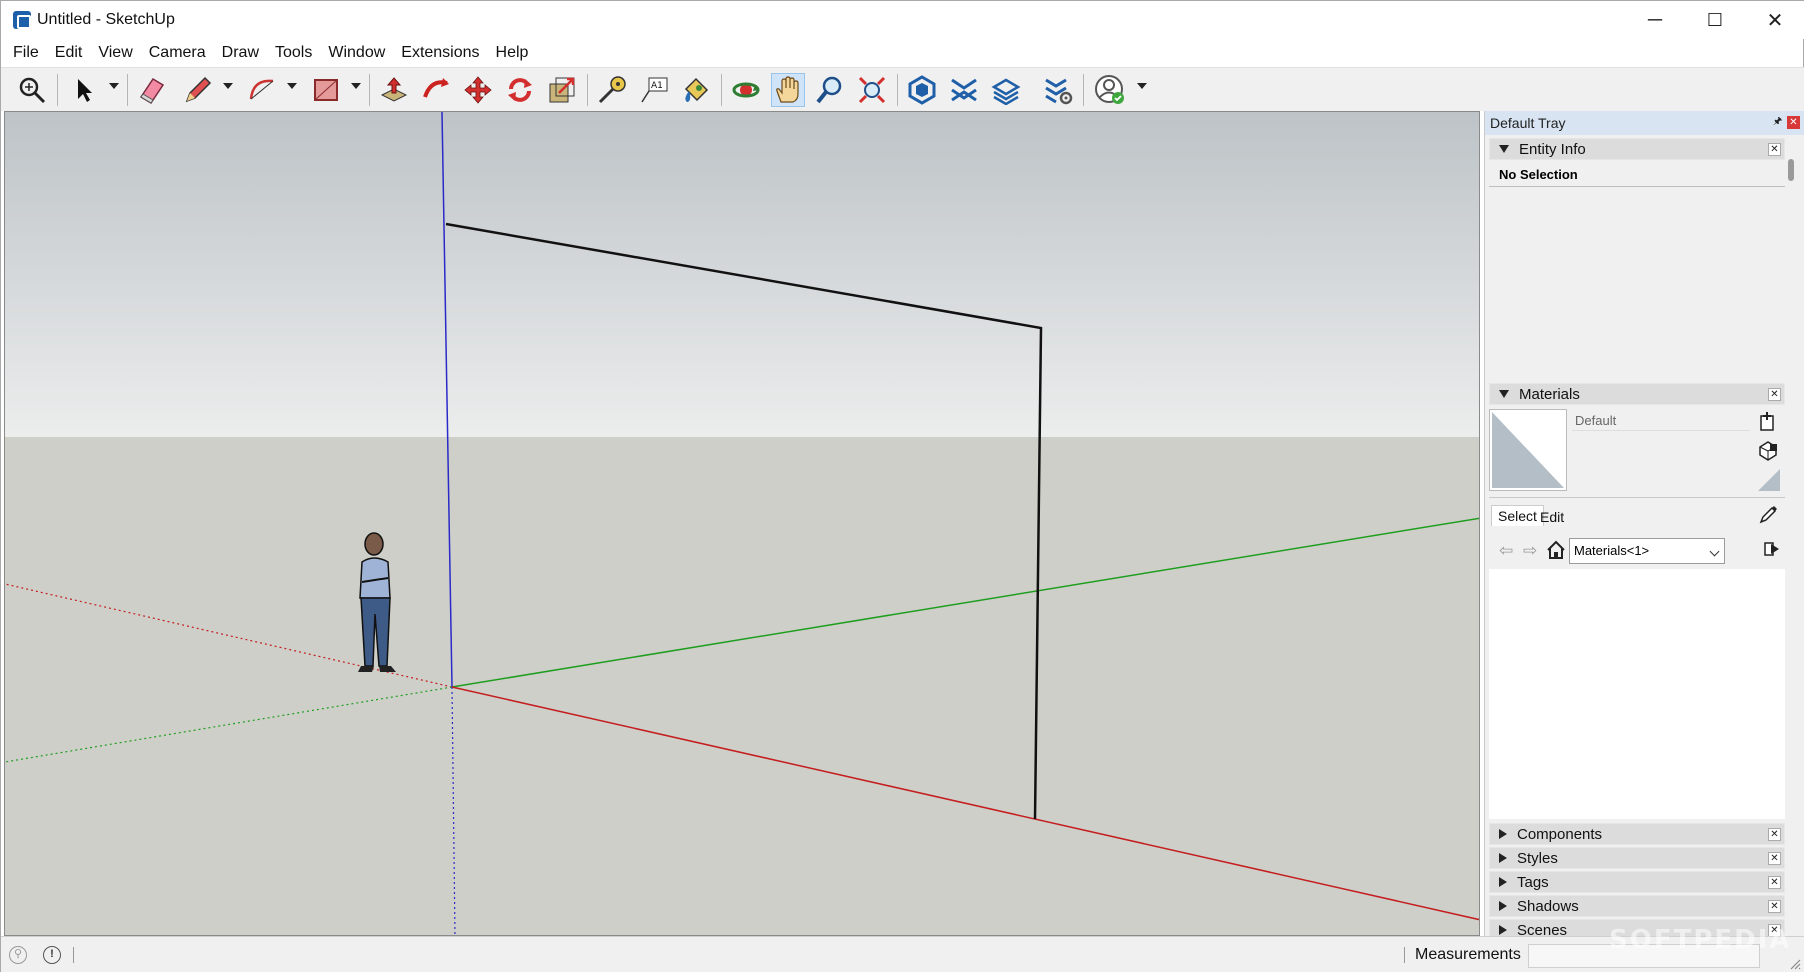  What do you see at coordinates (293, 53) in the screenshot?
I see `menu-tools: Tools` at bounding box center [293, 53].